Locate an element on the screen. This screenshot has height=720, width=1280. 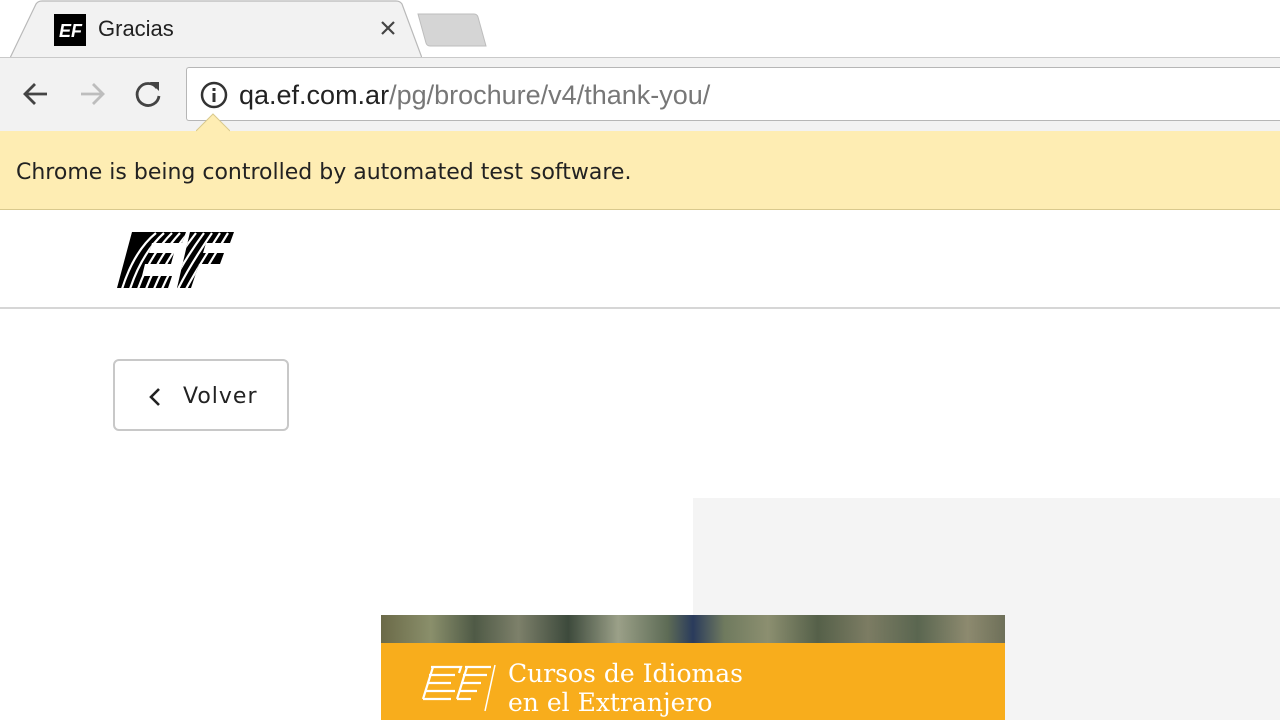
brochure-title: Cursos de Idiomas en el Extranjero is located at coordinates (625, 688).